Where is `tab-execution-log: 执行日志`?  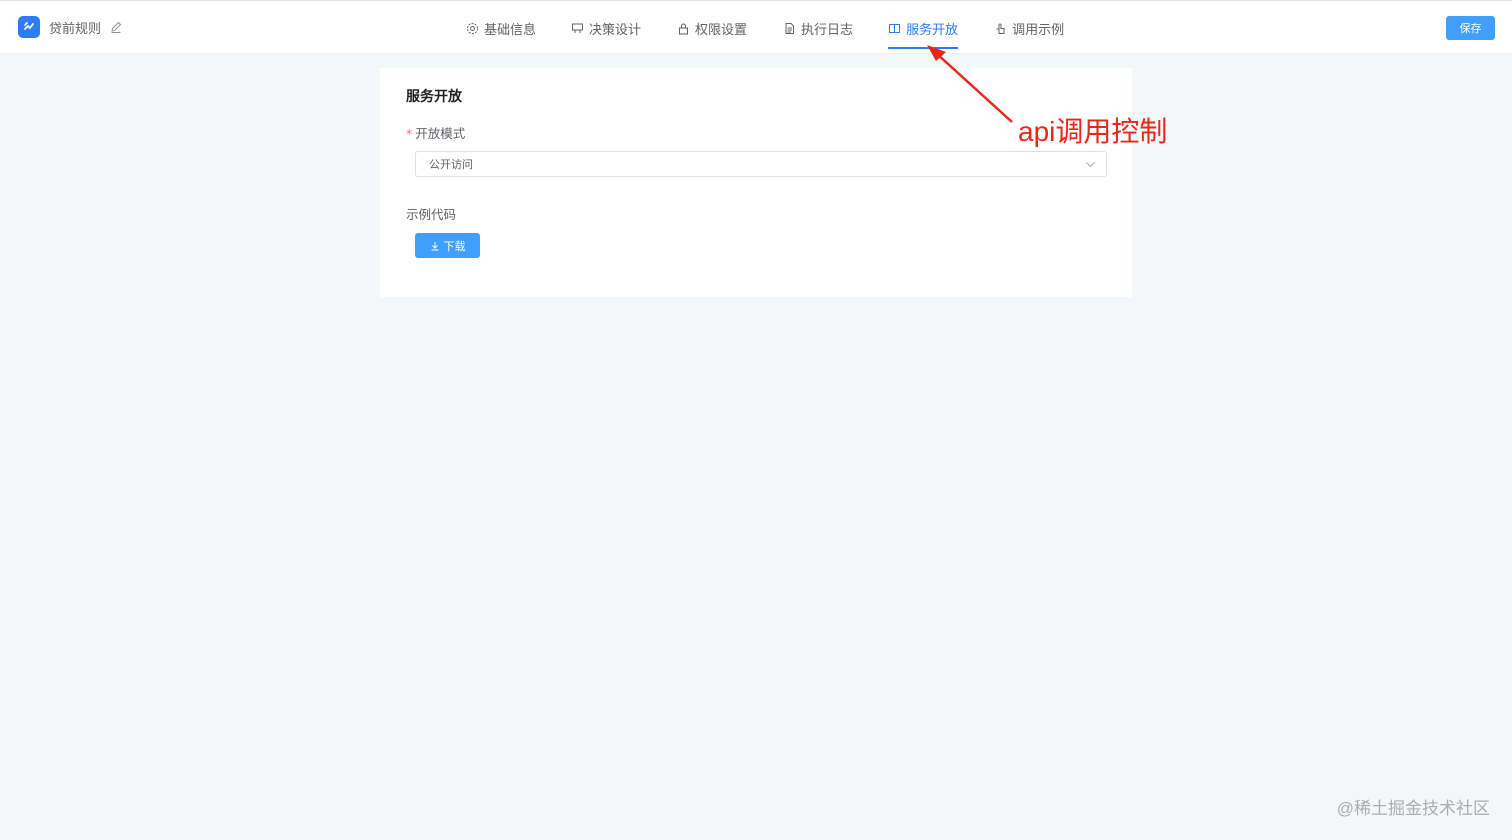
tab-execution-log: 执行日志 is located at coordinates (818, 28).